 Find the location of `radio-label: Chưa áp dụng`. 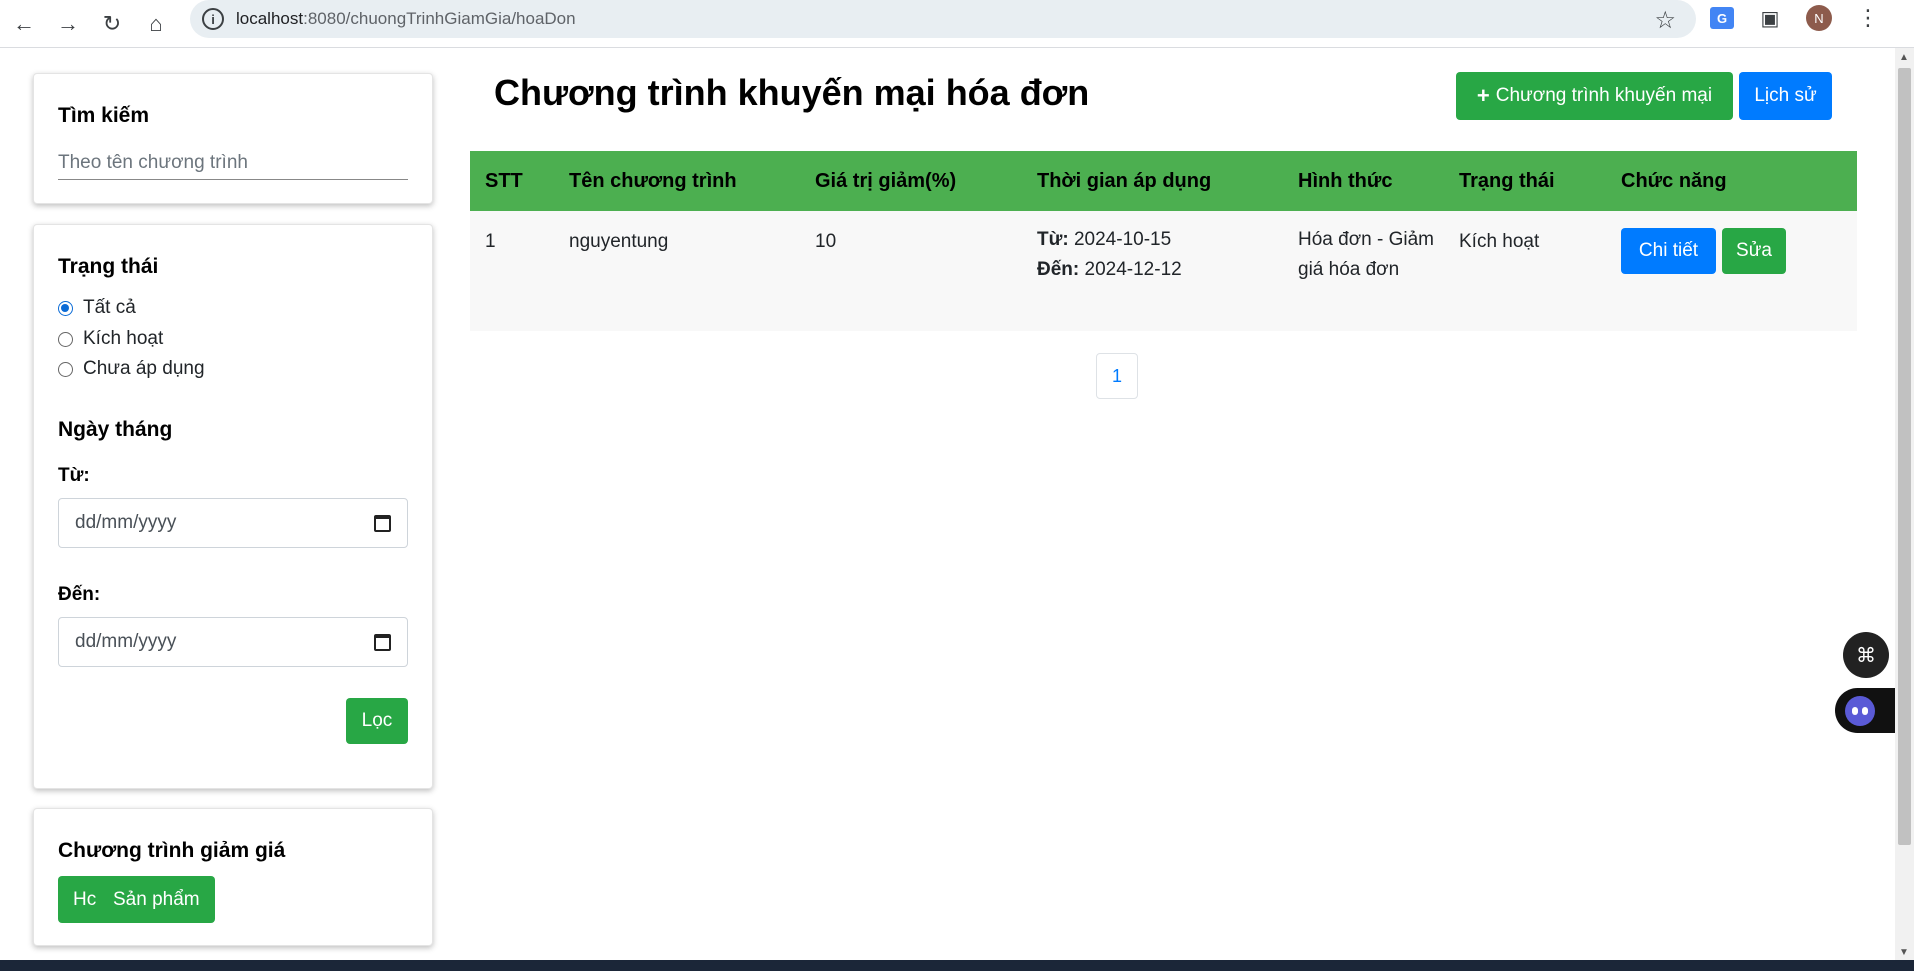

radio-label: Chưa áp dụng is located at coordinates (144, 368).